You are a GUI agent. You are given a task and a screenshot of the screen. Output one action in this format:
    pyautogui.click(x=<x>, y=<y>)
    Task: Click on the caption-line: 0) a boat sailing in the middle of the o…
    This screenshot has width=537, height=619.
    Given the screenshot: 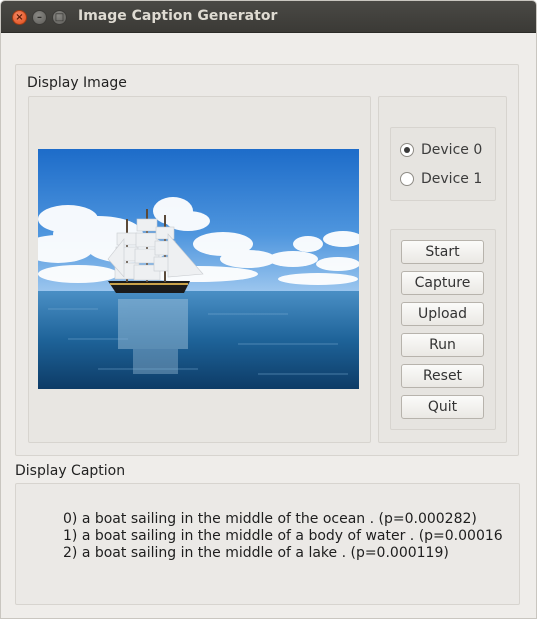 What is the action you would take?
    pyautogui.click(x=270, y=519)
    